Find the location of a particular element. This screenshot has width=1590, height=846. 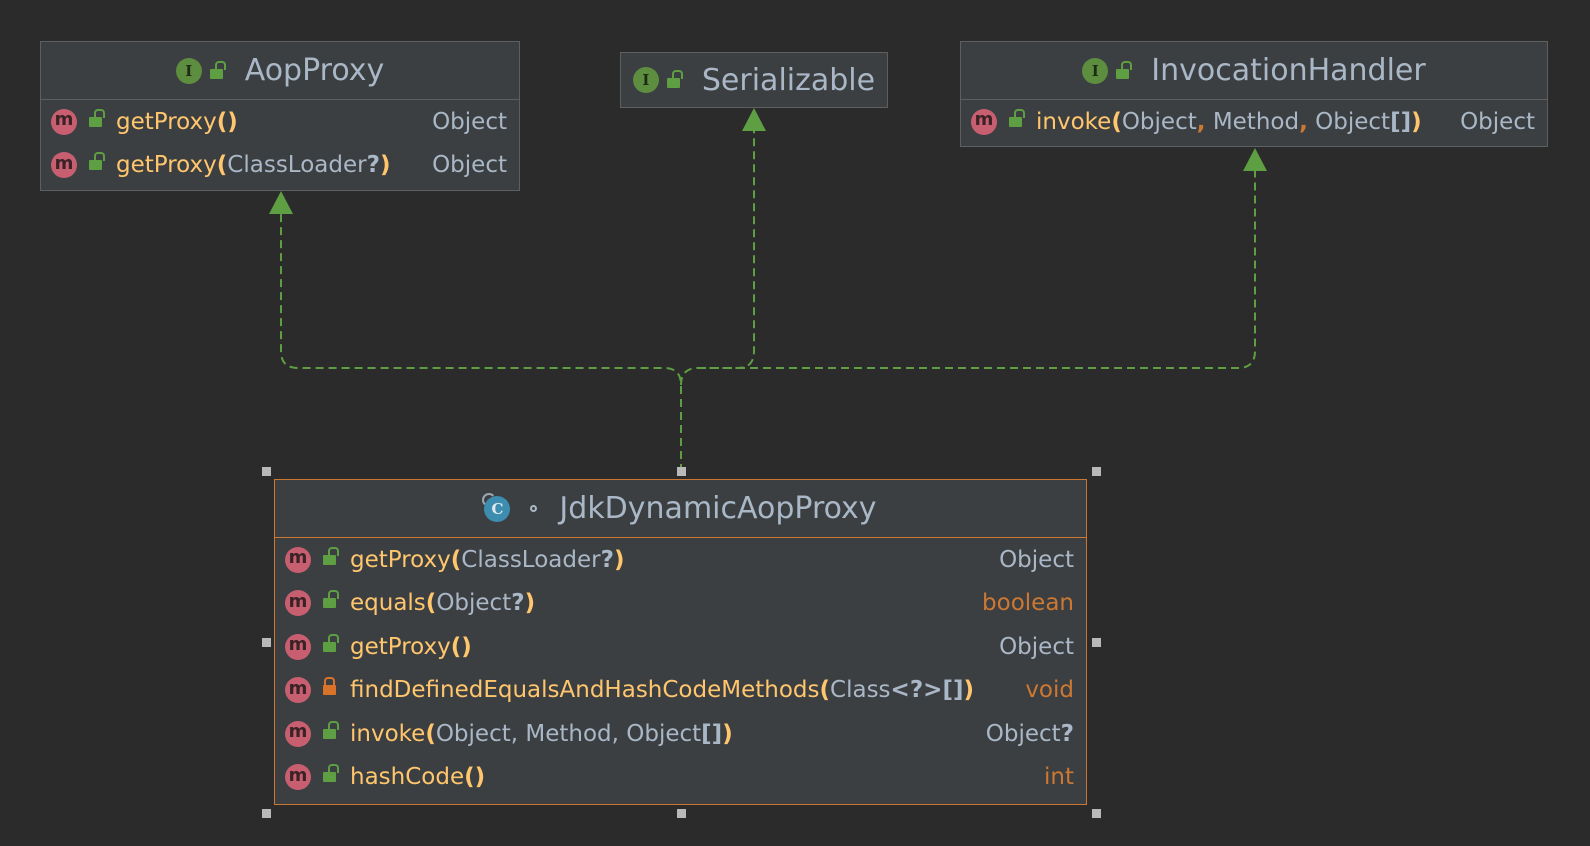

arrowhead-aopproxy is located at coordinates (281, 202).